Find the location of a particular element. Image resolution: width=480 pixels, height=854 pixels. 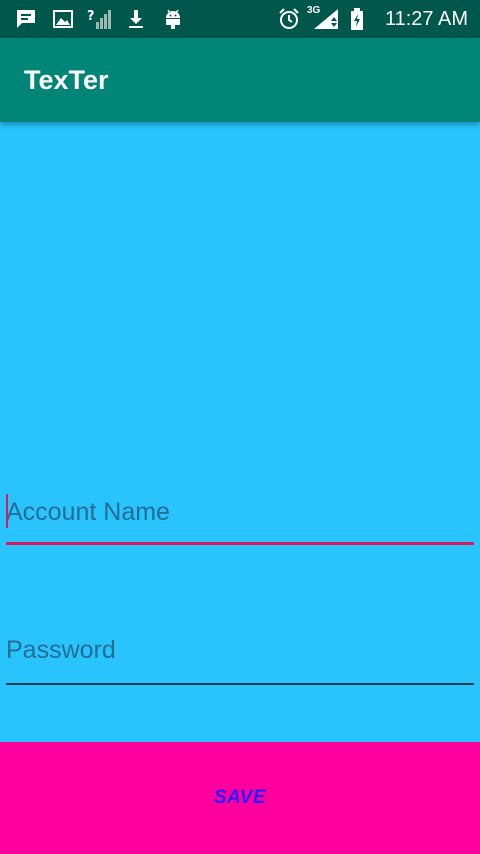

account-name-input is located at coordinates (240, 512).